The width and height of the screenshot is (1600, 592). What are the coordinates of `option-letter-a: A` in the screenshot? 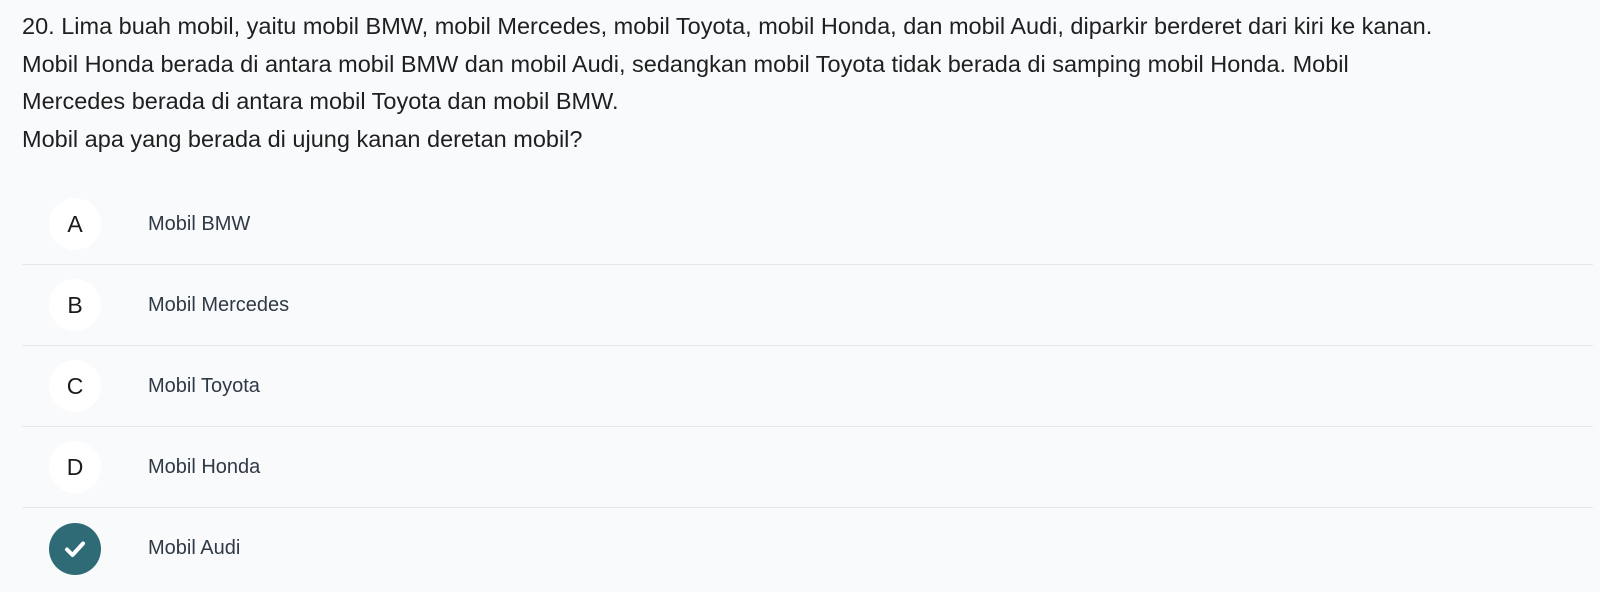 It's located at (75, 224).